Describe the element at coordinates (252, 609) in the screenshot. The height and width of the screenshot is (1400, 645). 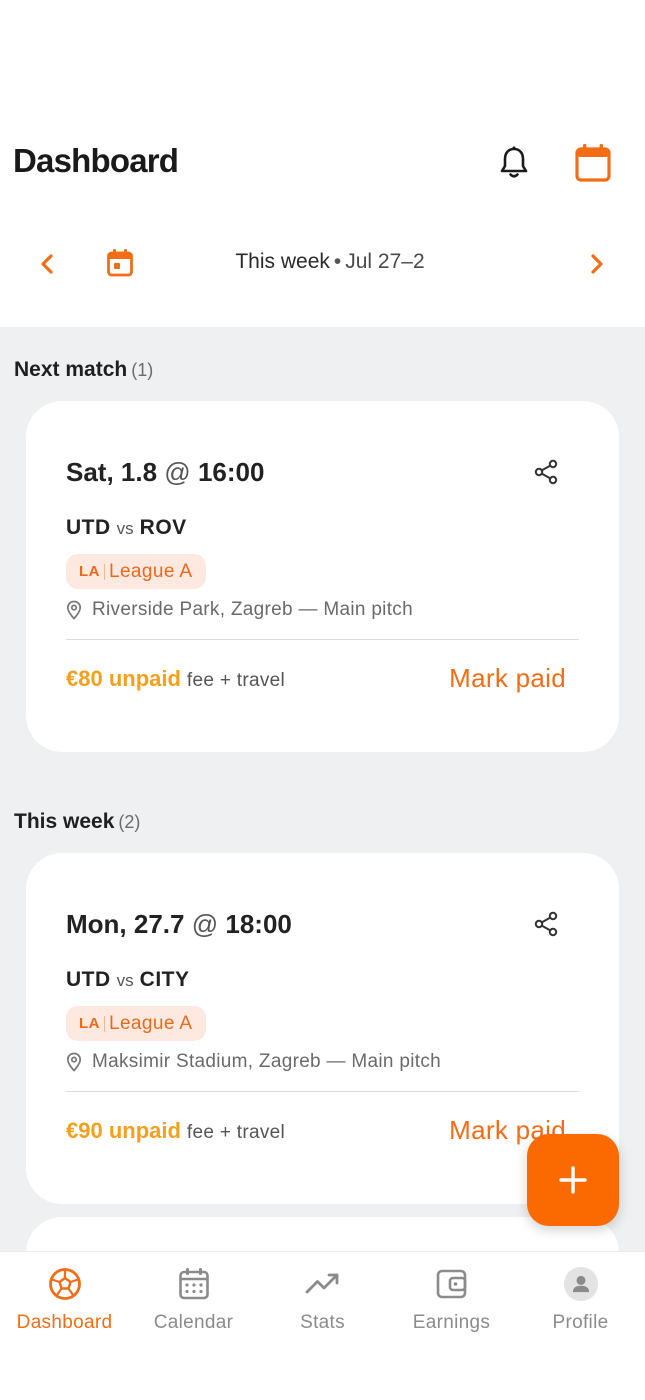
I see `venue-text: Riverside Park, Zagreb — Main pitch` at that location.